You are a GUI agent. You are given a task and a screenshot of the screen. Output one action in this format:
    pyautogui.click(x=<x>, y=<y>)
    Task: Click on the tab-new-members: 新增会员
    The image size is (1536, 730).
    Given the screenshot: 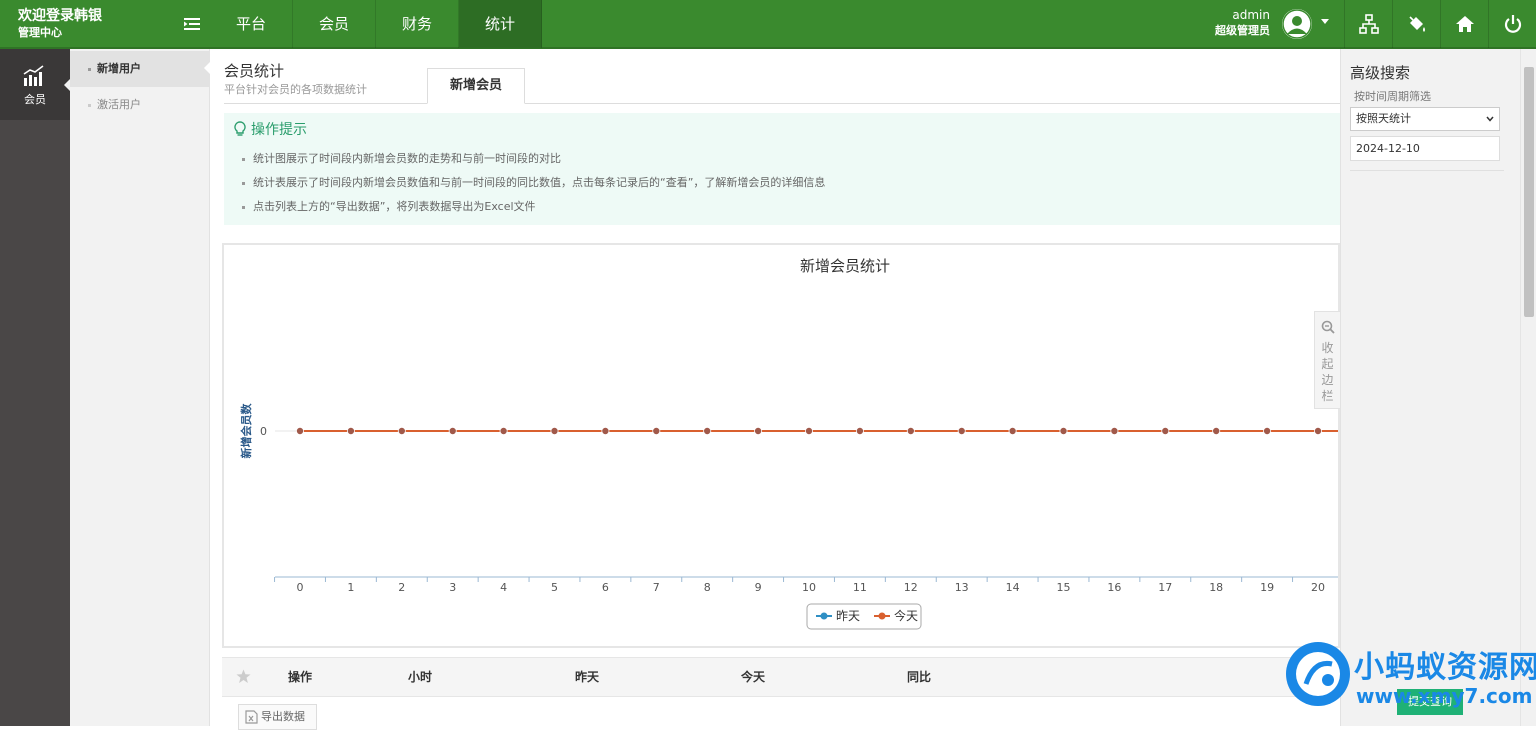 What is the action you would take?
    pyautogui.click(x=476, y=86)
    